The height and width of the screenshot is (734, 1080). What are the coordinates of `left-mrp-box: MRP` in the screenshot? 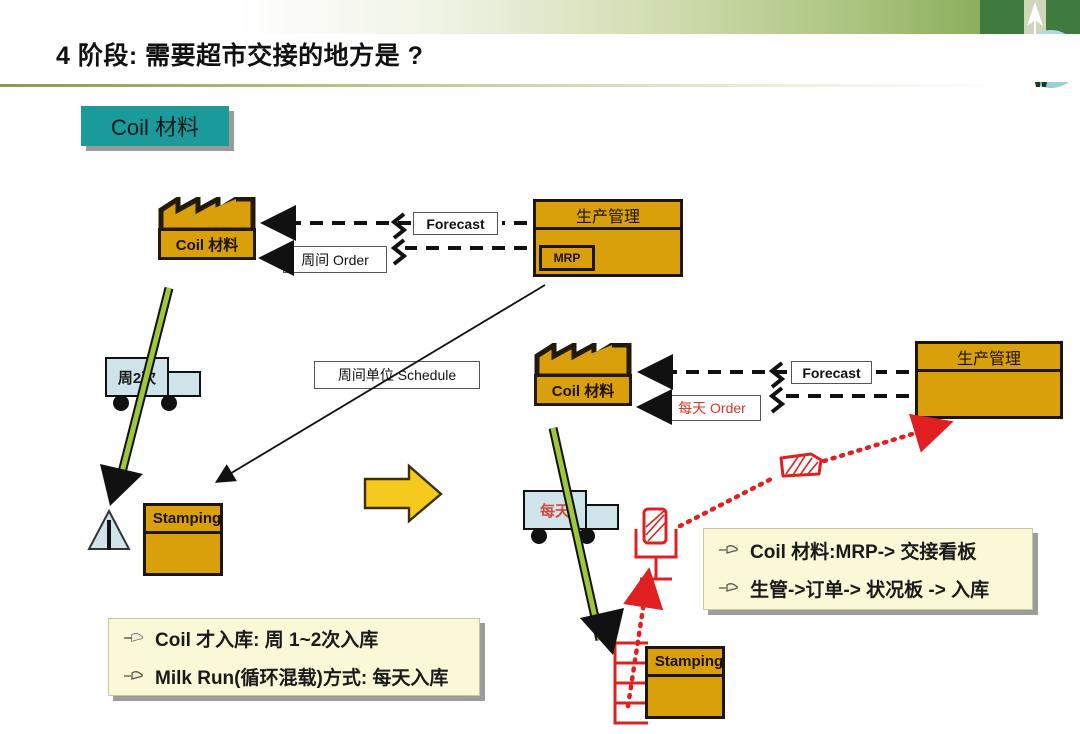 It's located at (567, 258).